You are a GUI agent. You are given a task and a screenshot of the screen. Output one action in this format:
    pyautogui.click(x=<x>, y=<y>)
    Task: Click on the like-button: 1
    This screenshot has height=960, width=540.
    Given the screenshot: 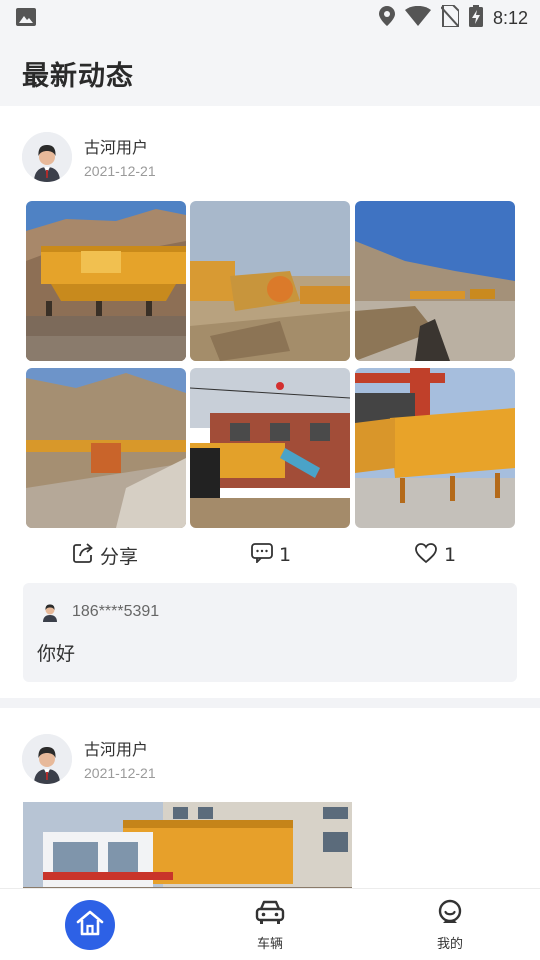 What is the action you would take?
    pyautogui.click(x=435, y=555)
    